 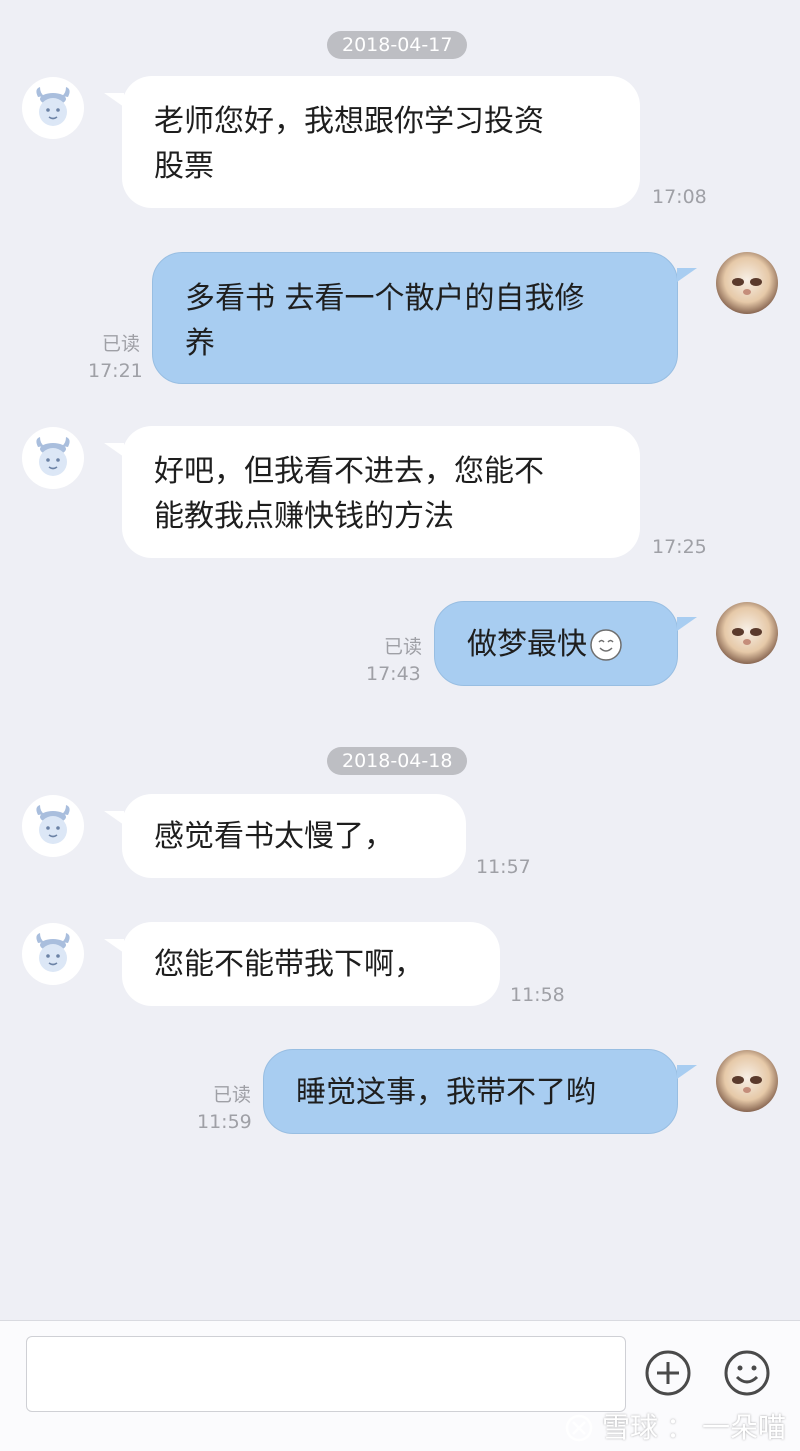 What do you see at coordinates (393, 674) in the screenshot?
I see `message-time: 17:43` at bounding box center [393, 674].